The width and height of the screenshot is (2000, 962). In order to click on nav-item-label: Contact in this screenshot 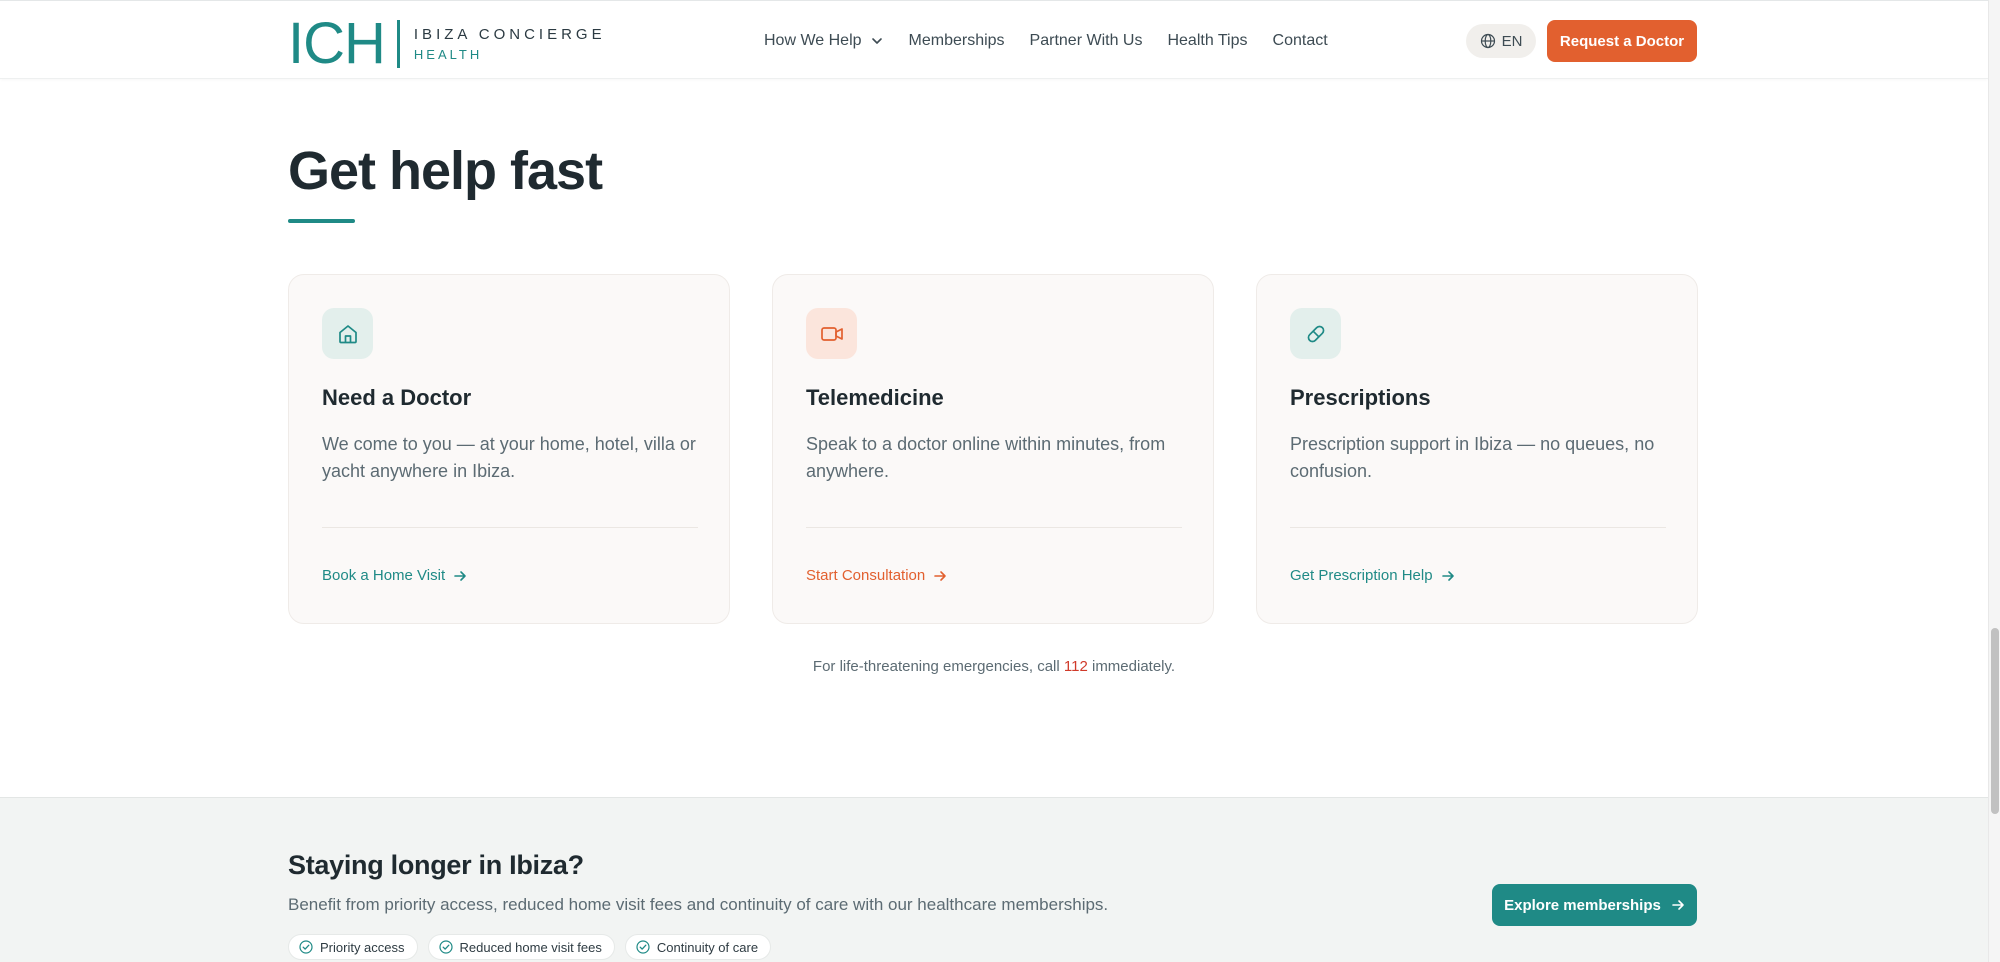, I will do `click(1300, 40)`.